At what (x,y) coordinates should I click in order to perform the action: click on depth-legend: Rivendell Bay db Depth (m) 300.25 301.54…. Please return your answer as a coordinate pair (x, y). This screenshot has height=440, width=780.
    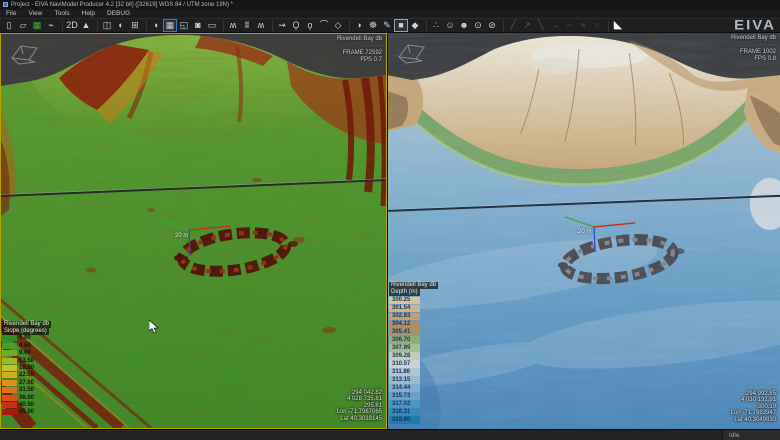
    Looking at the image, I should click on (414, 353).